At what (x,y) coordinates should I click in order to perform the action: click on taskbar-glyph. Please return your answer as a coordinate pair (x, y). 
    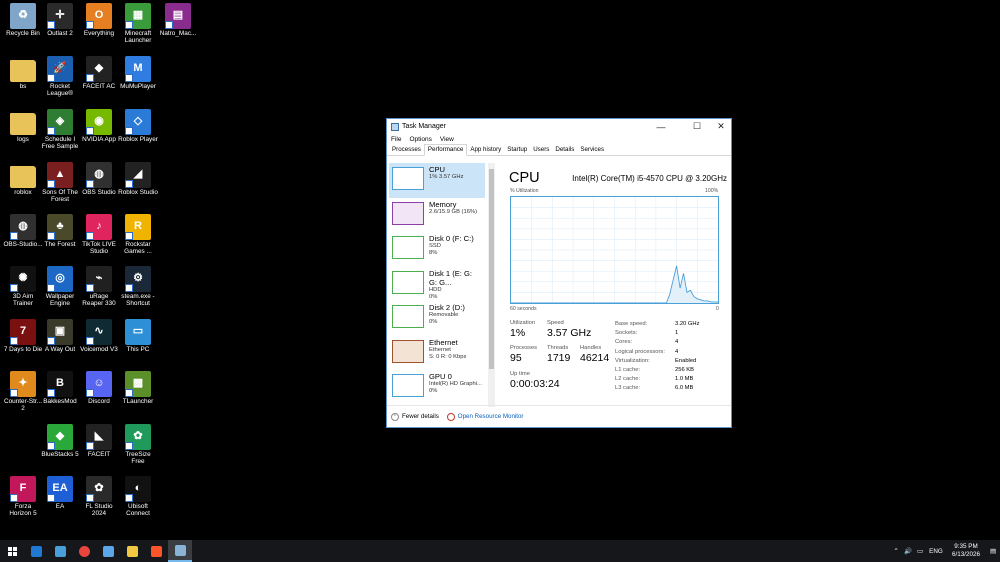
    Looking at the image, I should click on (108, 551).